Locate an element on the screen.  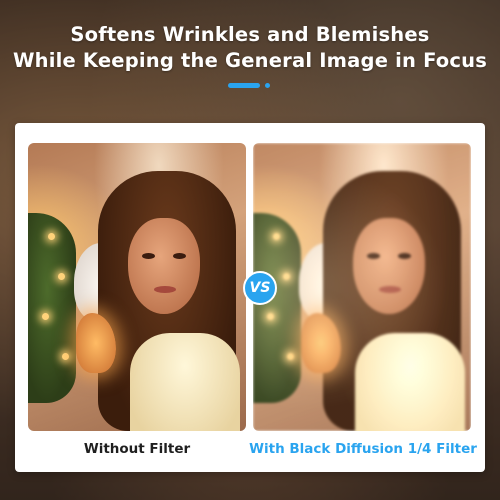
vs-badge: VS is located at coordinates (260, 288).